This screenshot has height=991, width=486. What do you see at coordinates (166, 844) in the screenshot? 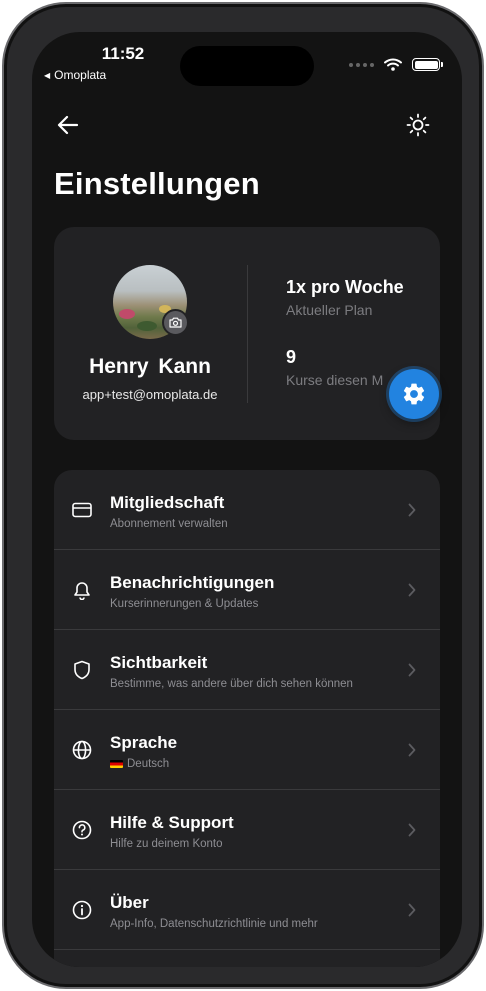
I see `settings-item-subtitle: Hilfe zu deinem Konto` at bounding box center [166, 844].